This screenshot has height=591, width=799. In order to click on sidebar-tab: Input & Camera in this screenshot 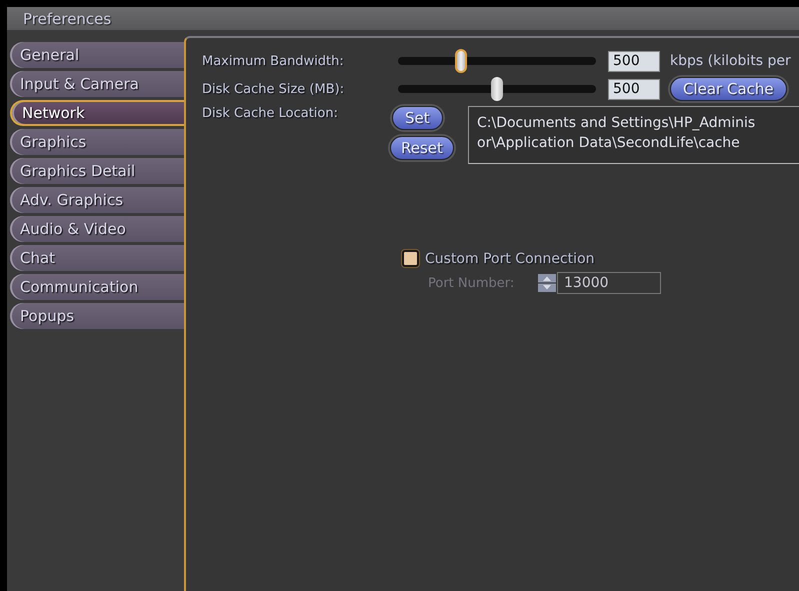, I will do `click(97, 84)`.